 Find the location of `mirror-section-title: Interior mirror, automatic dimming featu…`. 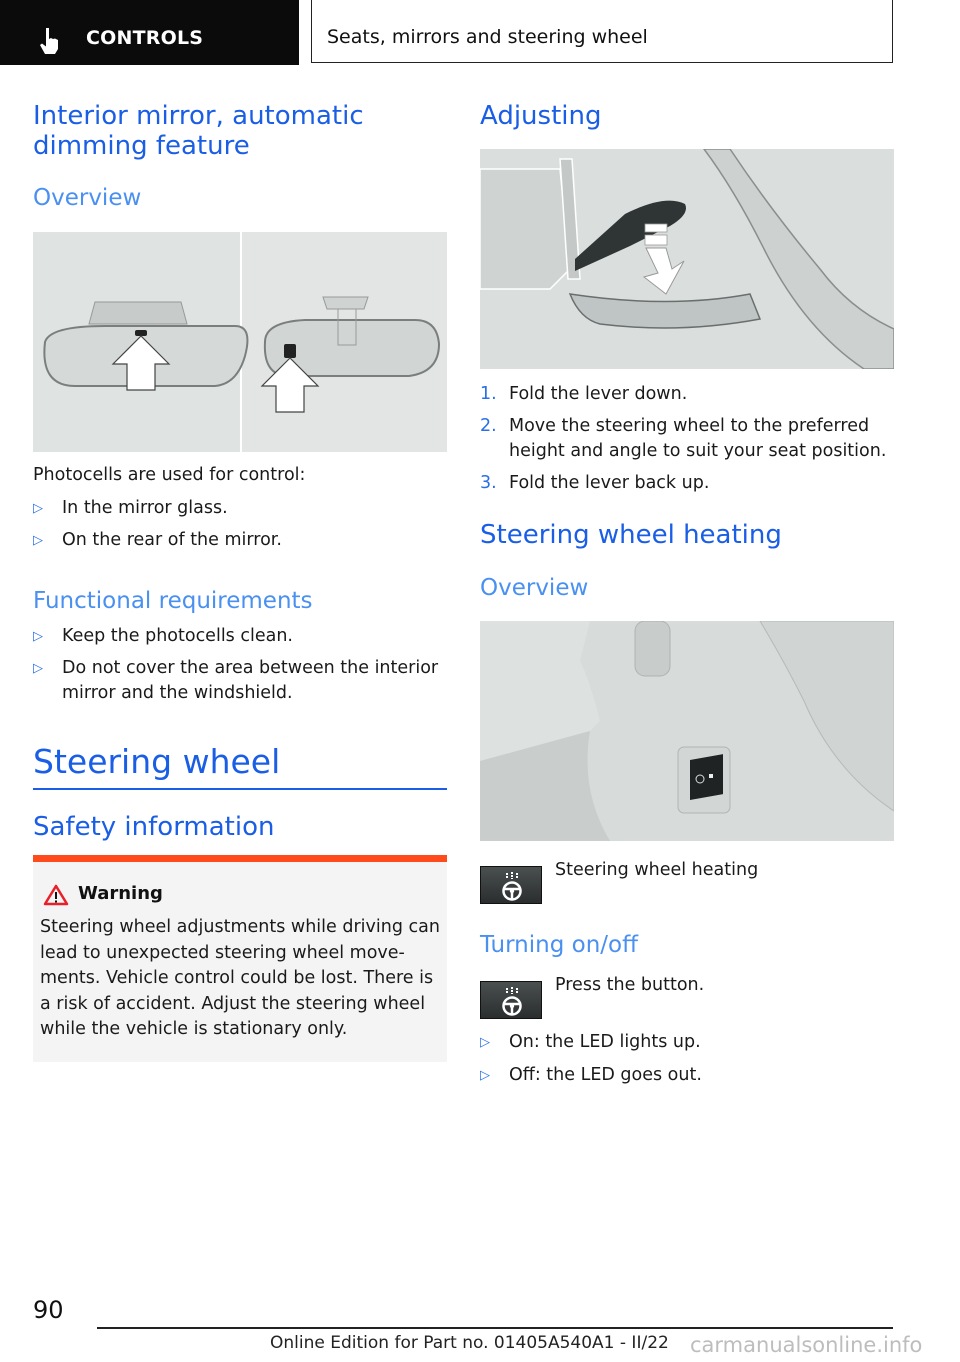

mirror-section-title: Interior mirror, automatic dimming featu… is located at coordinates (198, 131).